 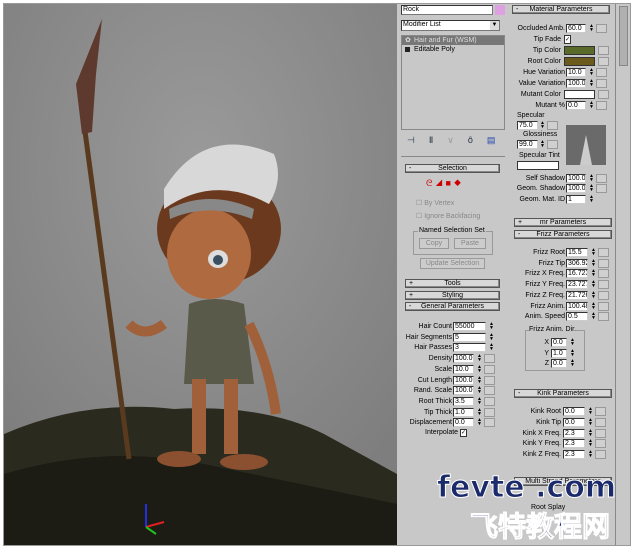 What do you see at coordinates (463, 423) in the screenshot?
I see `general-9-input: 0.0` at bounding box center [463, 423].